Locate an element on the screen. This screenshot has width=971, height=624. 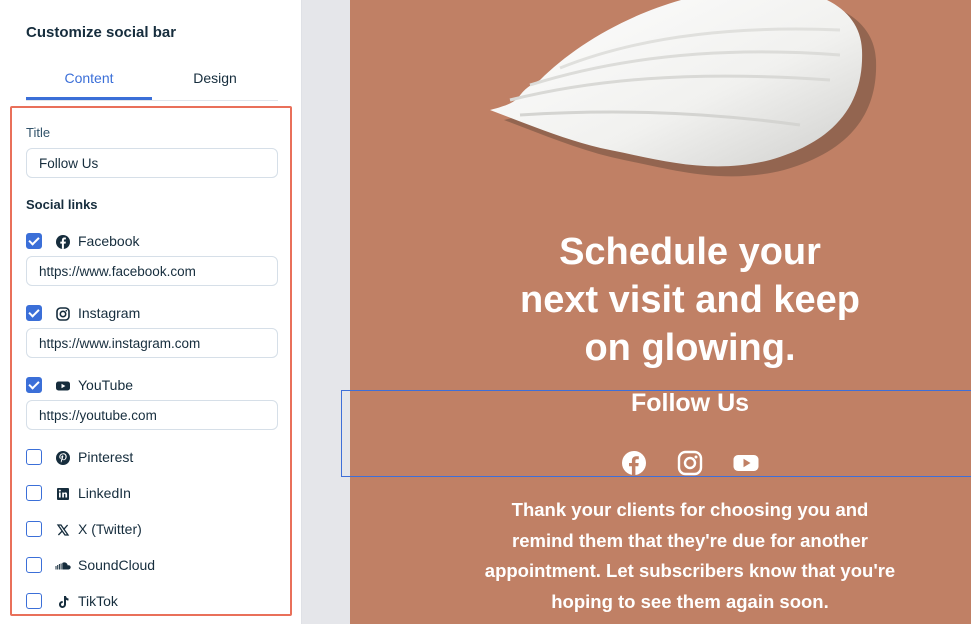
pinterest-label: Pinterest is located at coordinates (106, 457).